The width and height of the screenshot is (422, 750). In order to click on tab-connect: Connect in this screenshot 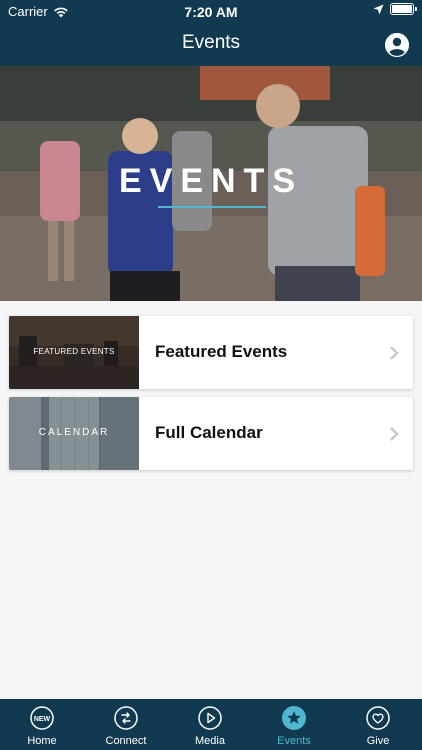, I will do `click(126, 724)`.